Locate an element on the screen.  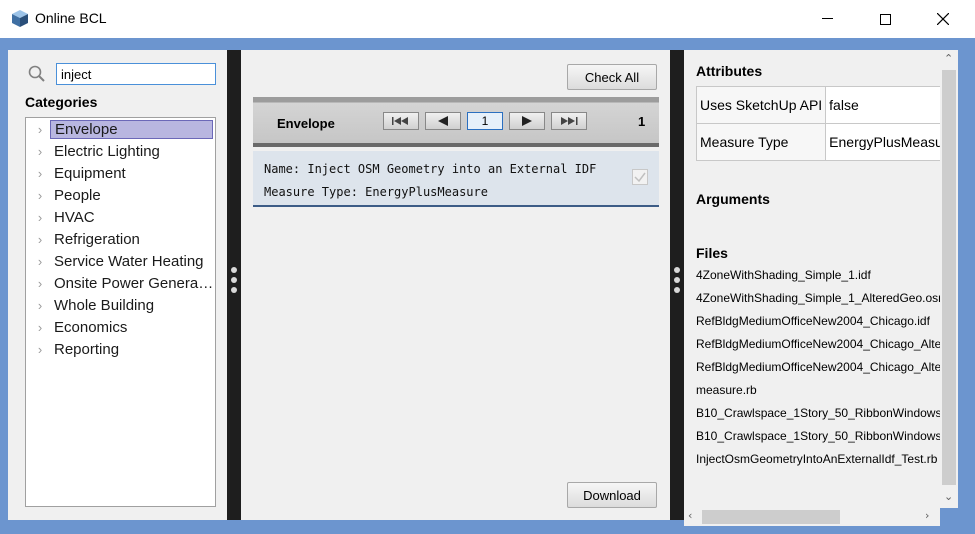
category-item: › People is located at coordinates (120, 195).